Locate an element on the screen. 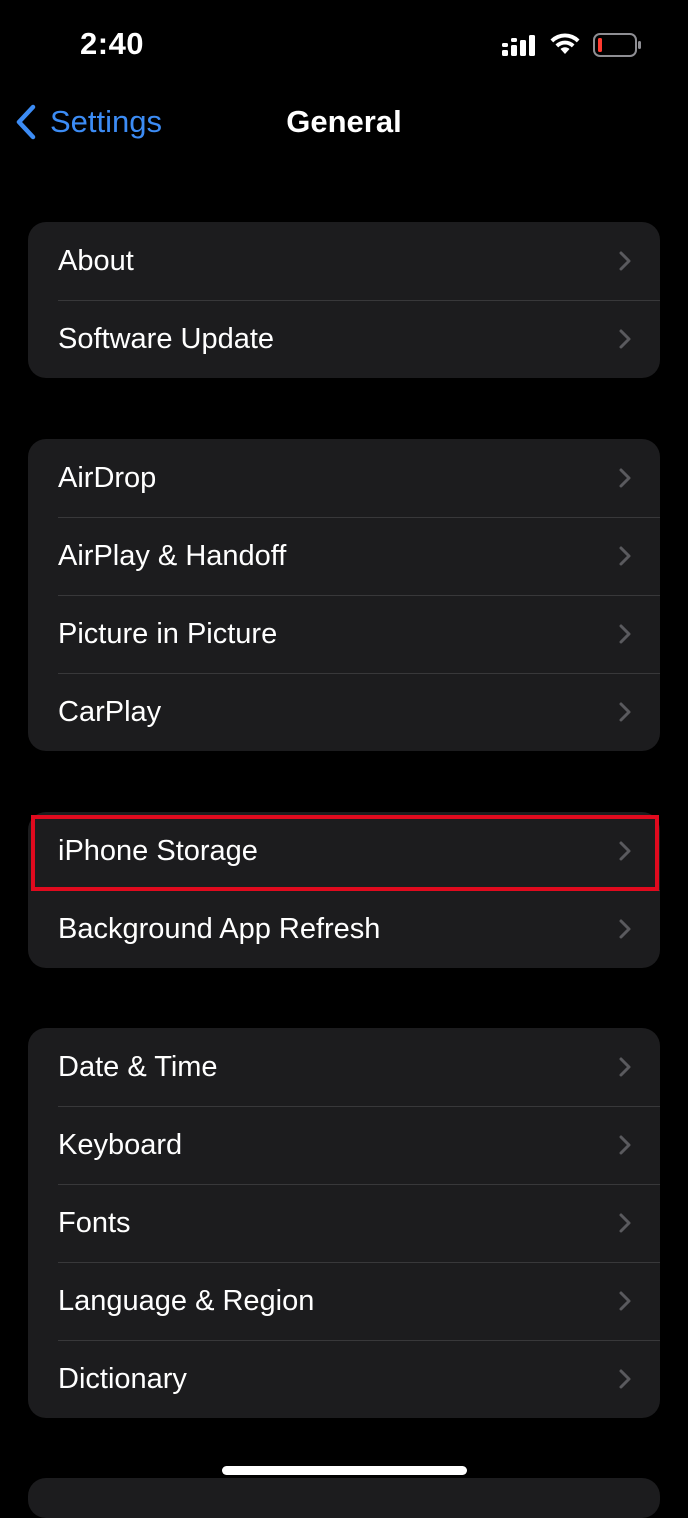 This screenshot has width=688, height=1518. settings-row-background-app-refresh: Background App Refresh is located at coordinates (344, 929).